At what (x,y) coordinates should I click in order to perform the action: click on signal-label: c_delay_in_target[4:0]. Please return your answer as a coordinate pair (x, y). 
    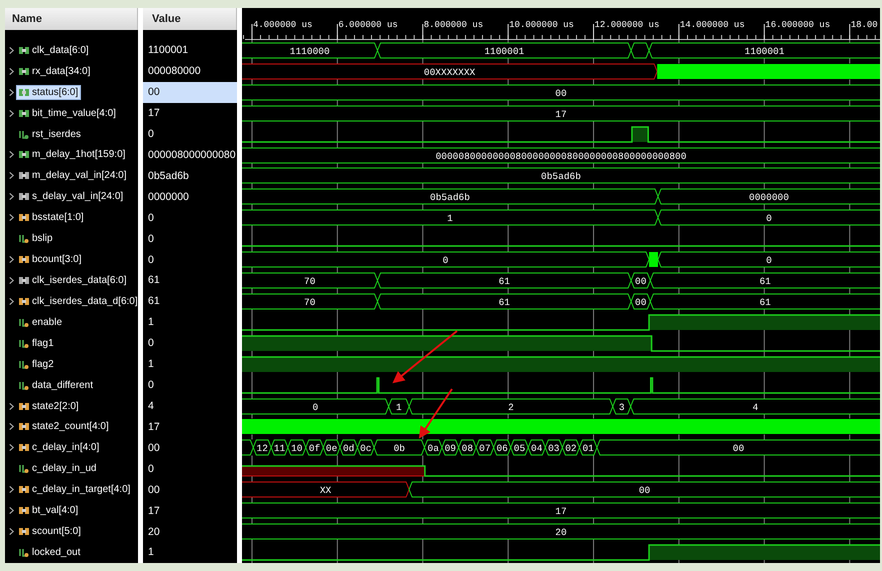
    Looking at the image, I should click on (81, 490).